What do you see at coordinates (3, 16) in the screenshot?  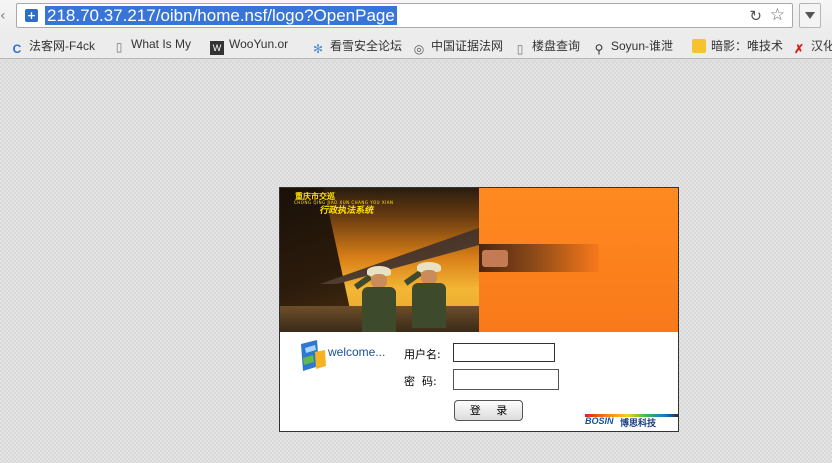 I see `partial-back-icon: ‹` at bounding box center [3, 16].